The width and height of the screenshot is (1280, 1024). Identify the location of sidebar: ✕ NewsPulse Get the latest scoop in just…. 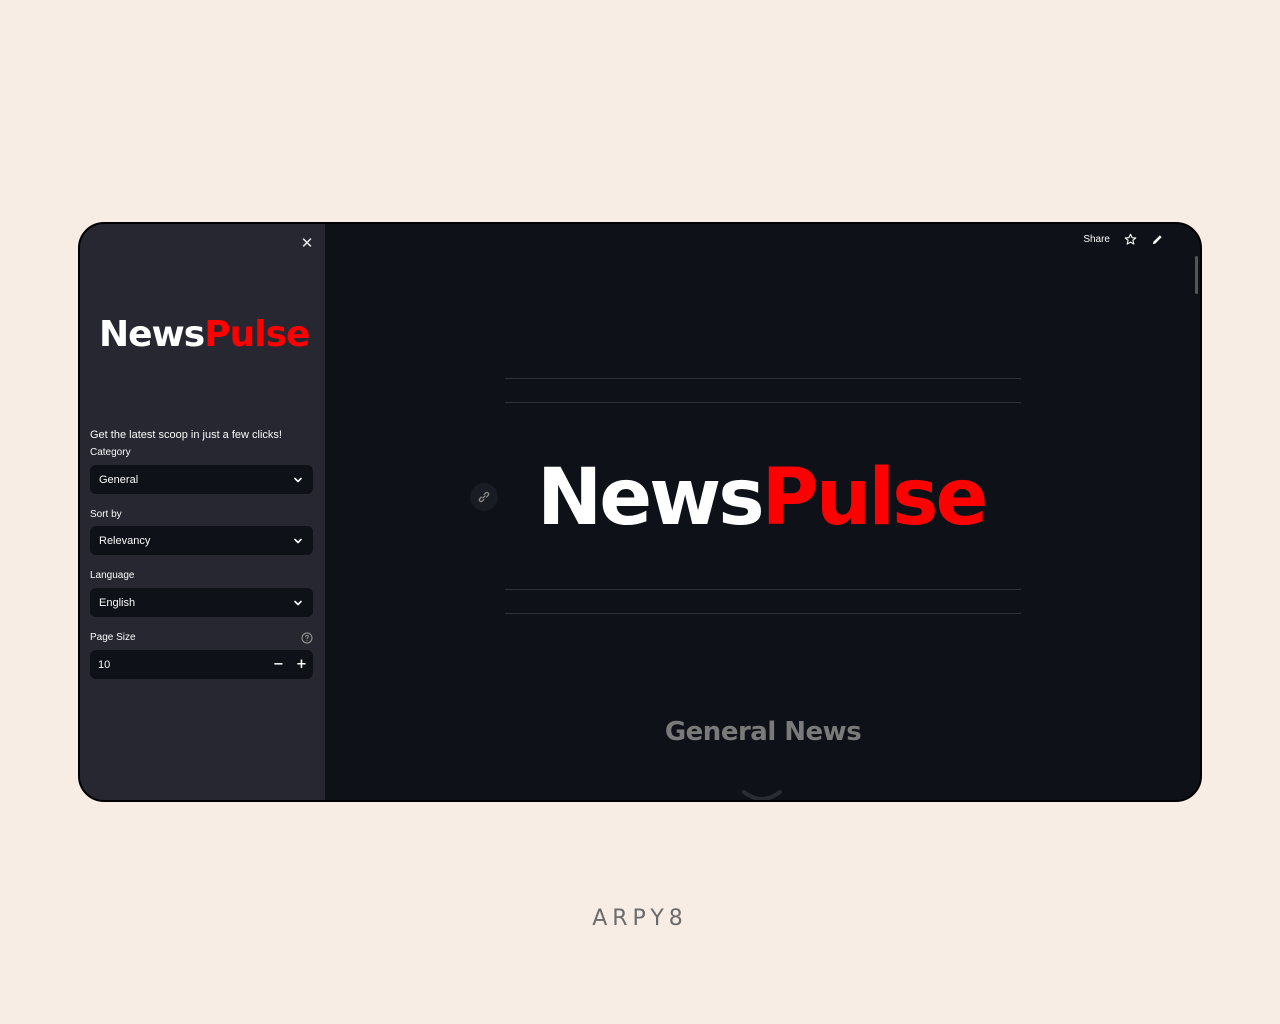
(202, 512).